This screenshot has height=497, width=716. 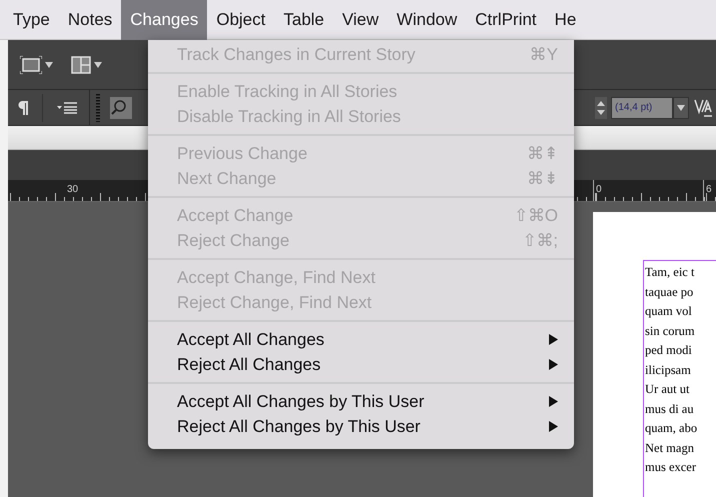 I want to click on layout-icon, so click(x=81, y=65).